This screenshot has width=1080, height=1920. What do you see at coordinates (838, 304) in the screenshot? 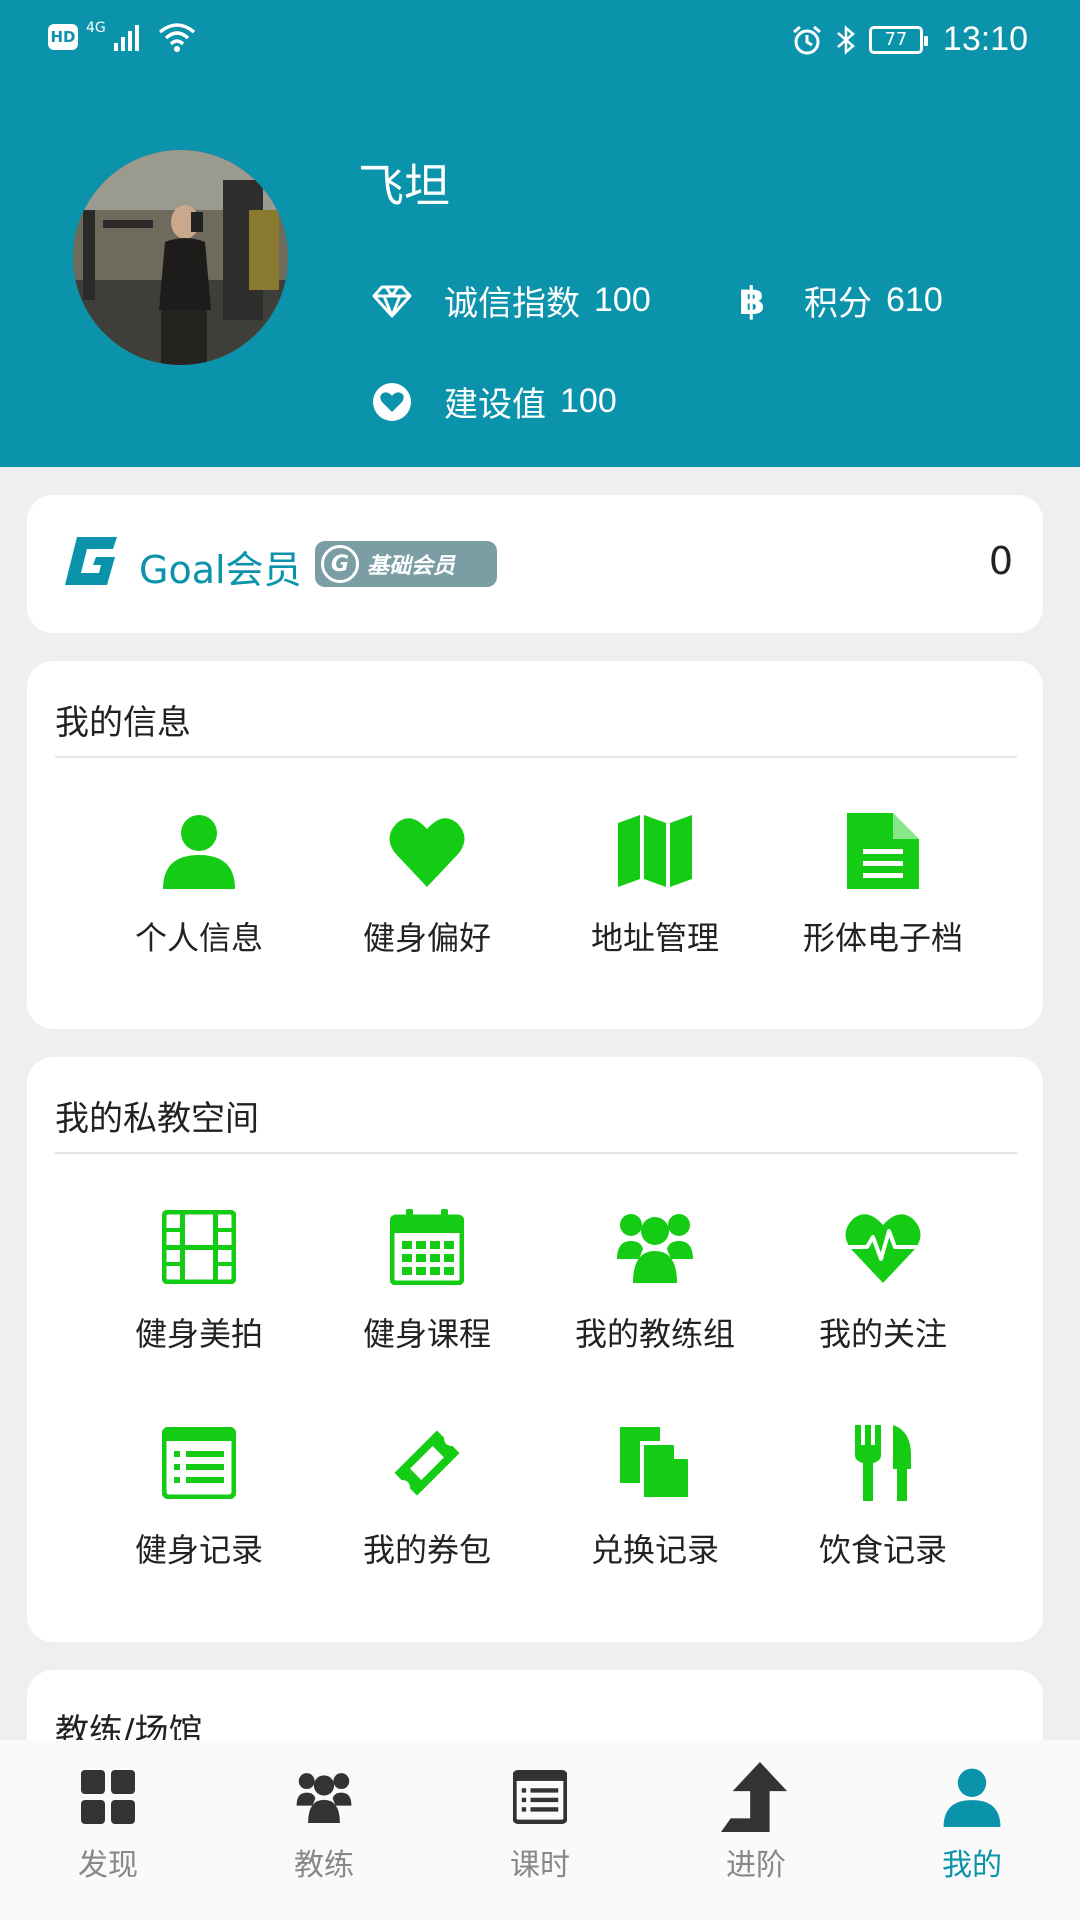
I see `points-label: 积分` at bounding box center [838, 304].